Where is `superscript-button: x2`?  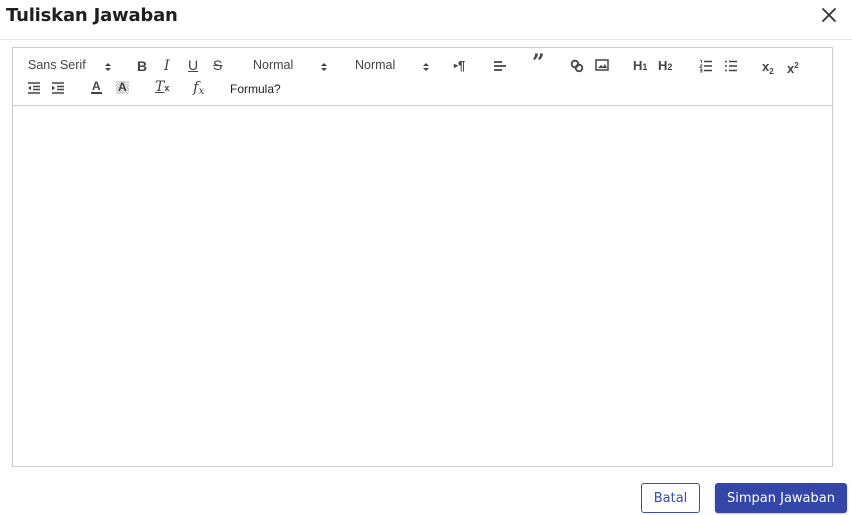
superscript-button: x2 is located at coordinates (793, 67).